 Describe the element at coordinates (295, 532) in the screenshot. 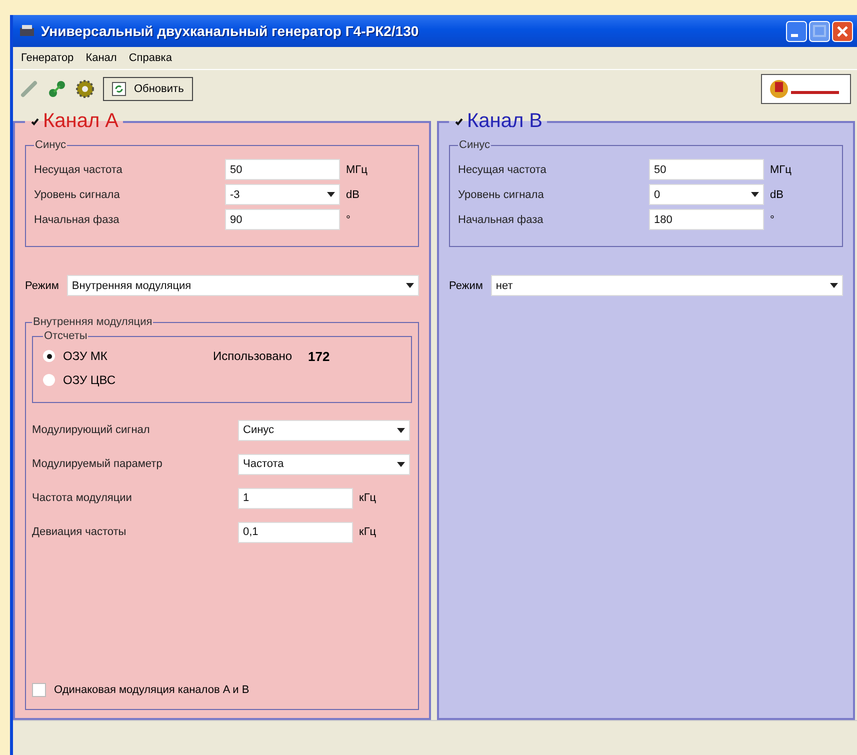

I see `input-field: 0,1` at that location.